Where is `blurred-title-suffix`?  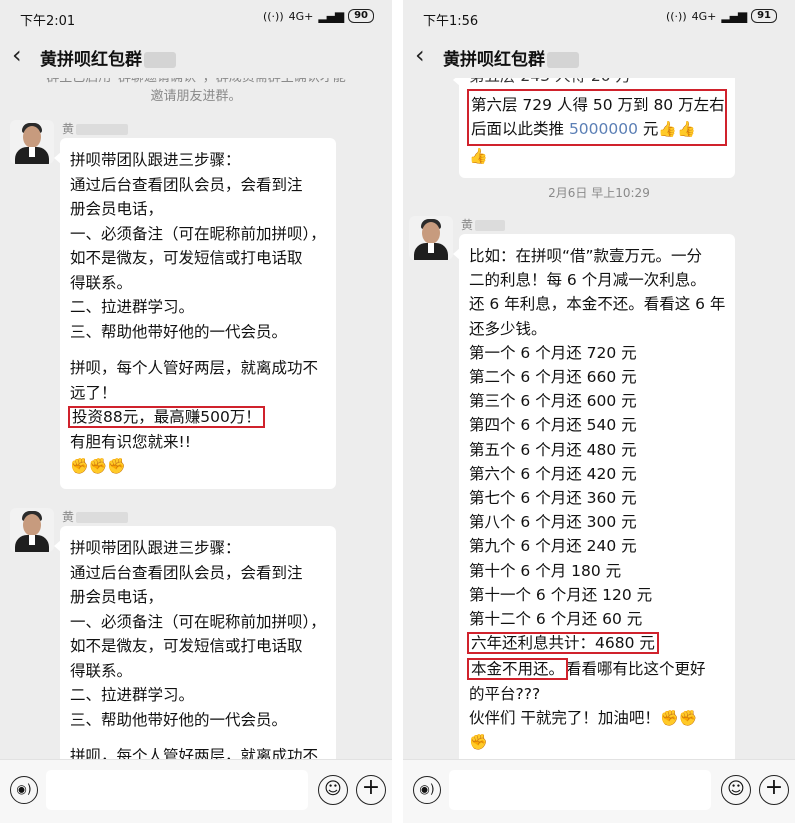
blurred-title-suffix is located at coordinates (160, 60).